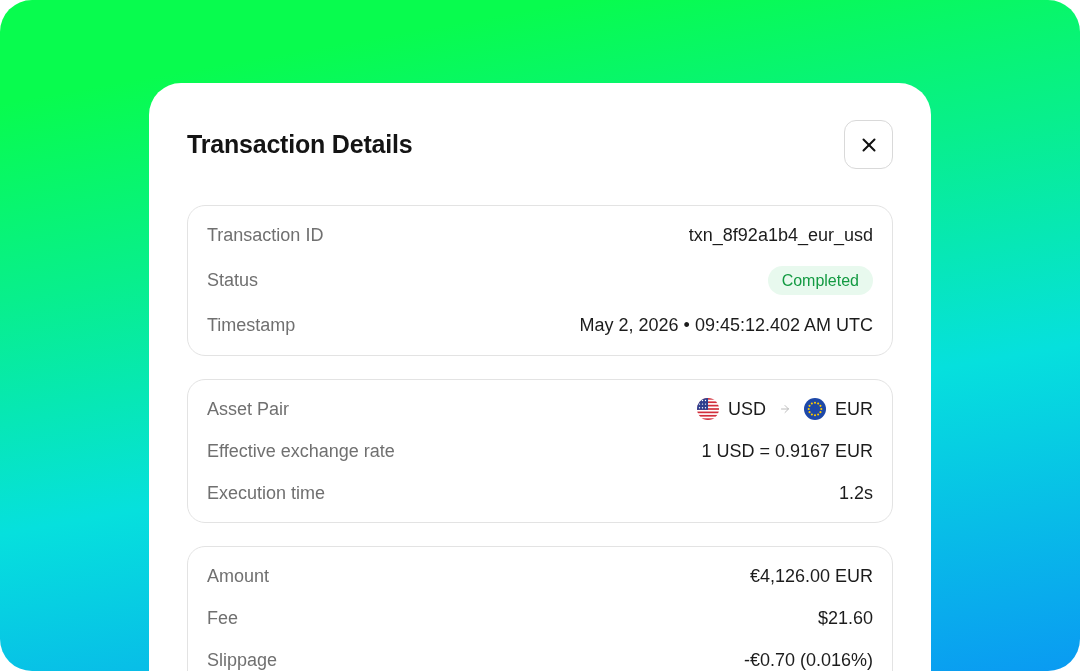  What do you see at coordinates (785, 409) in the screenshot?
I see `arrow-right-icon` at bounding box center [785, 409].